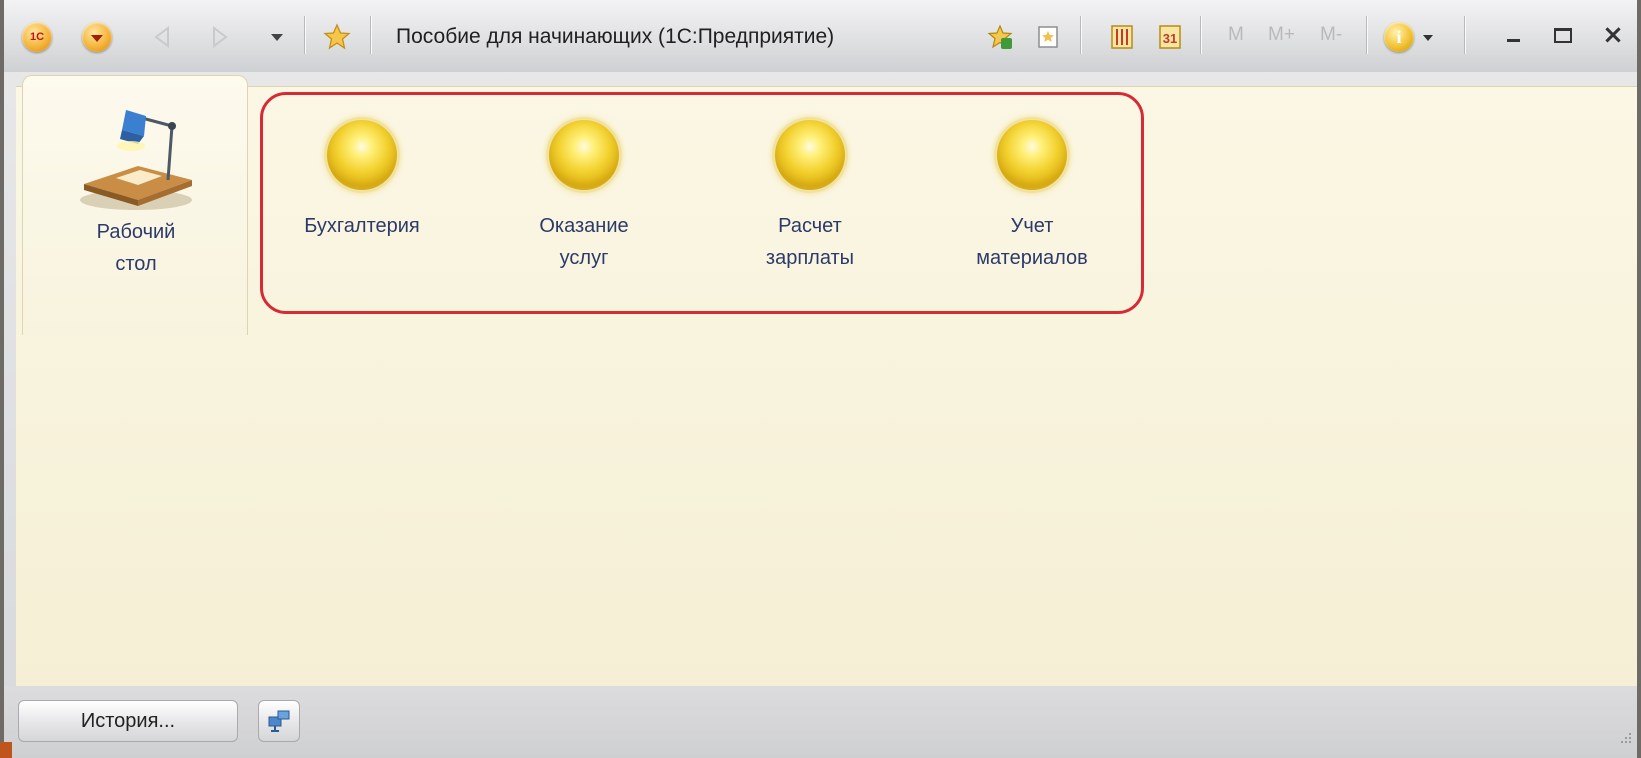 The width and height of the screenshot is (1641, 758). I want to click on info-label: i, so click(1399, 36).